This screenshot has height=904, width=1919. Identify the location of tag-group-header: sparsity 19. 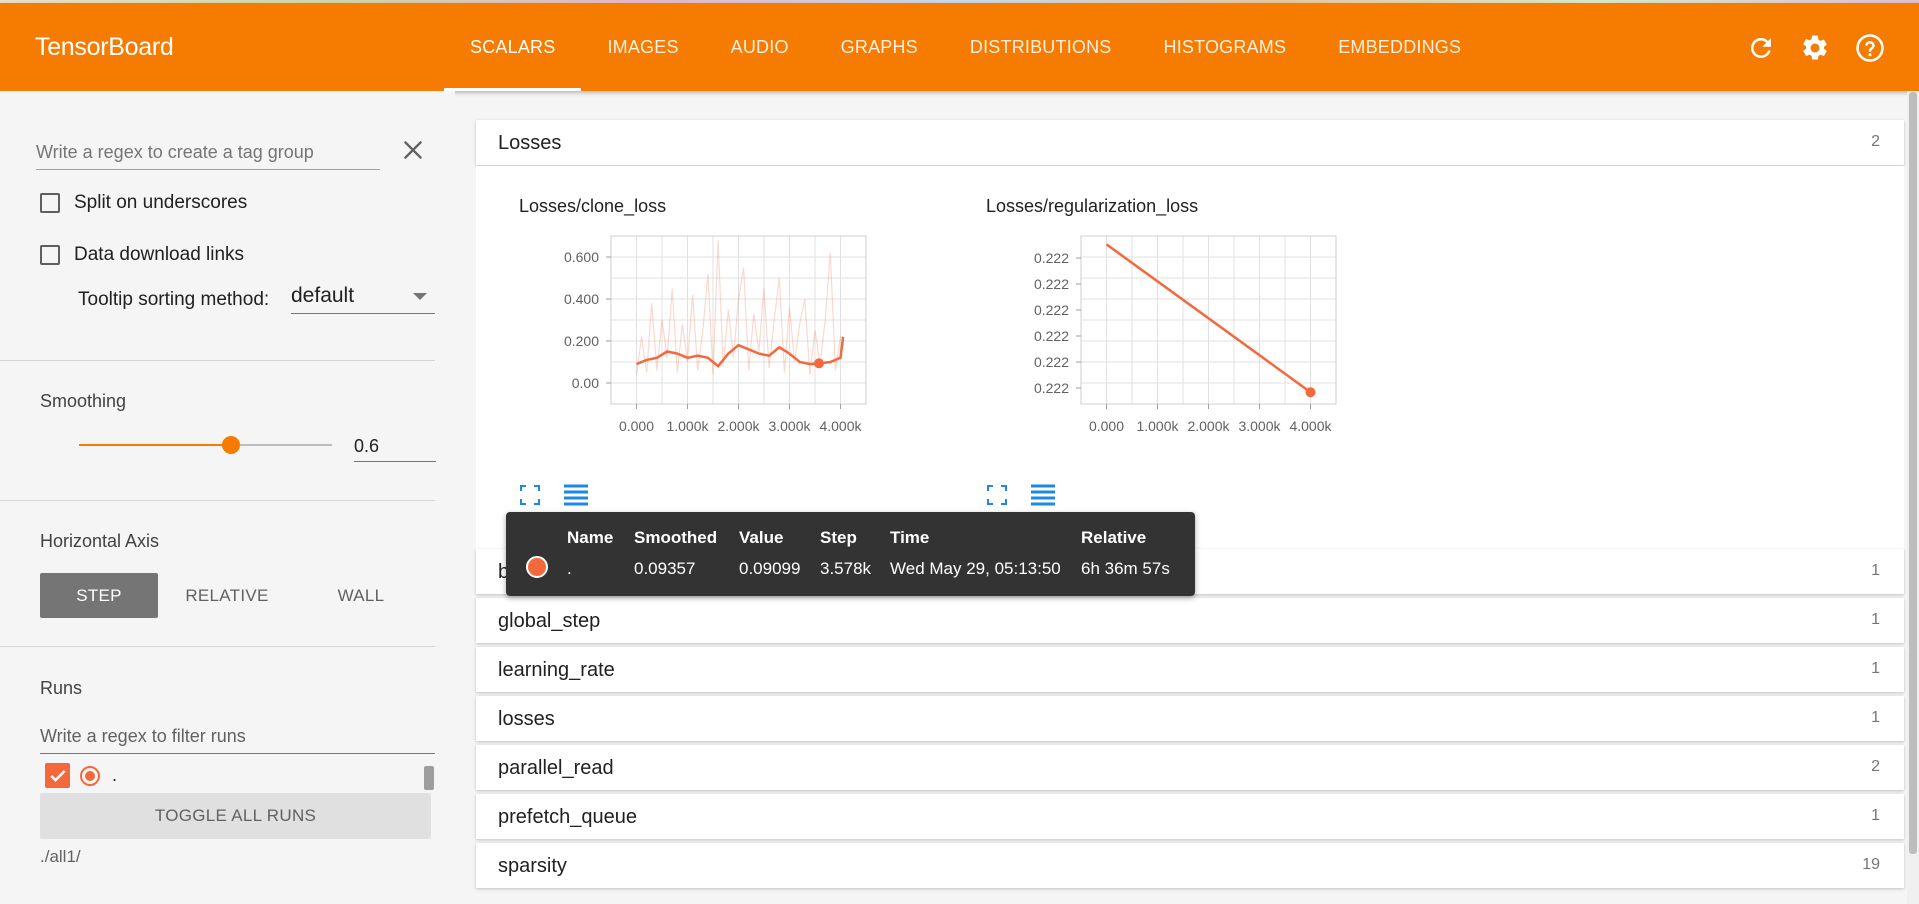
(1190, 865).